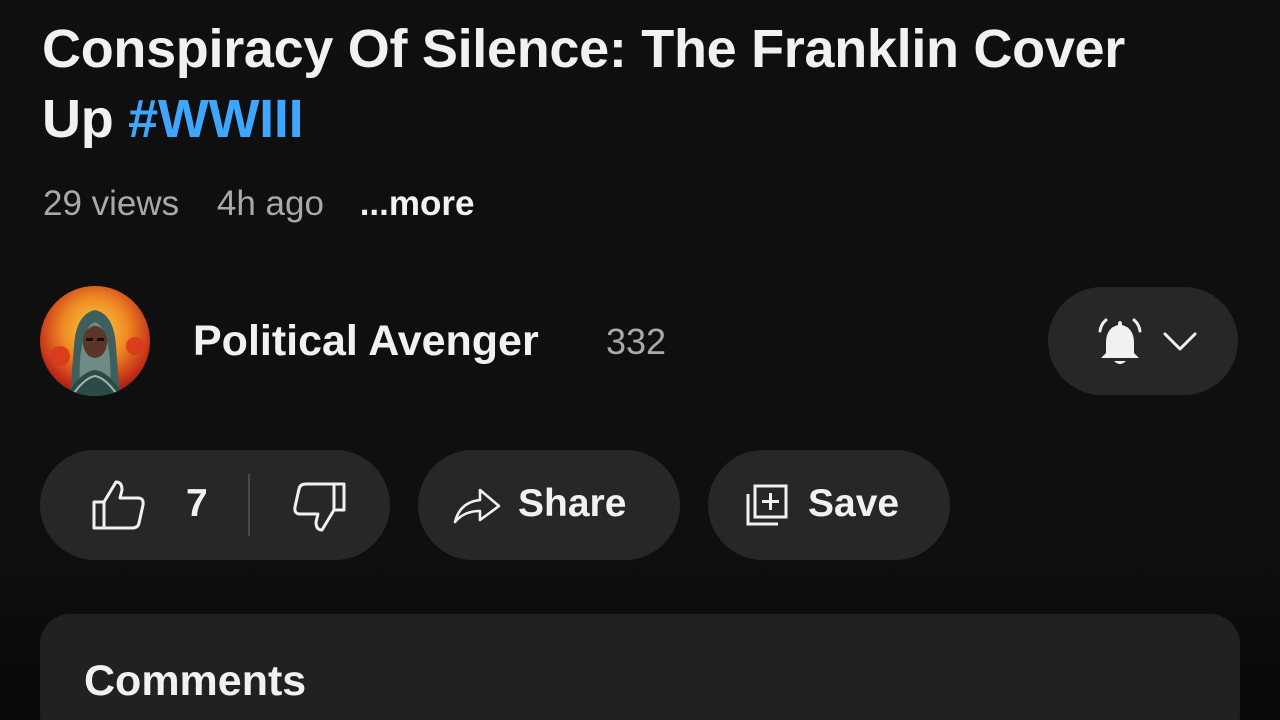 The image size is (1280, 720). Describe the element at coordinates (270, 203) in the screenshot. I see `upload-age: 4h ago` at that location.